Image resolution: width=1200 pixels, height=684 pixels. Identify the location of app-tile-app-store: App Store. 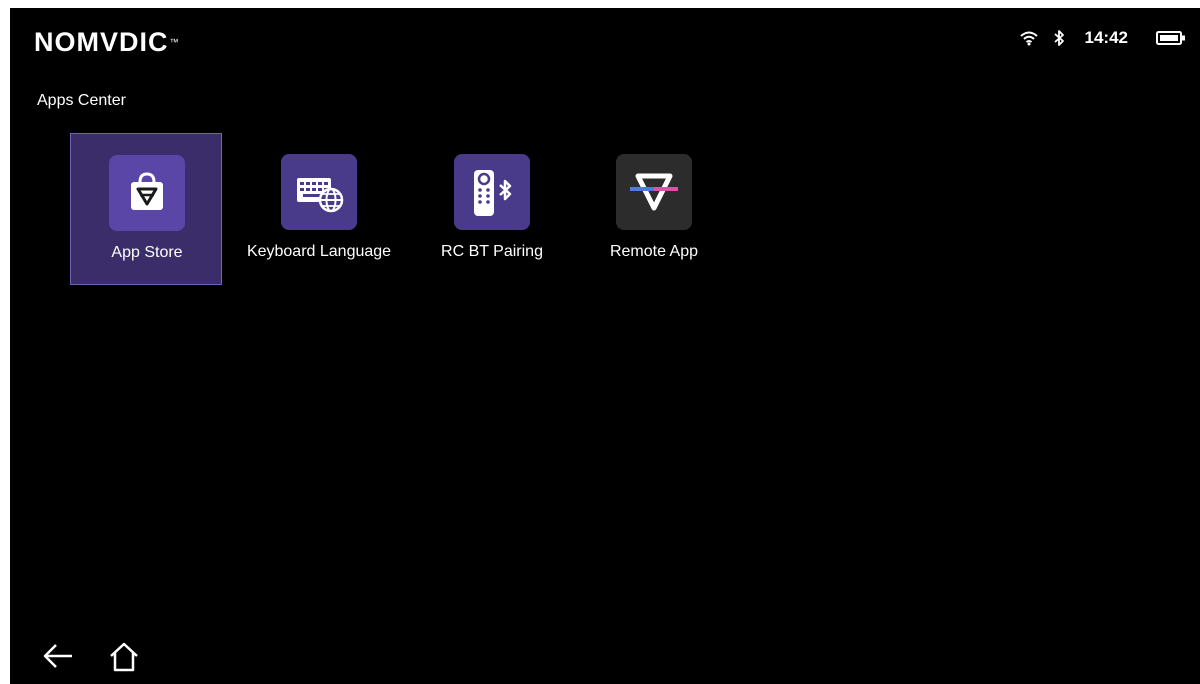
(146, 209).